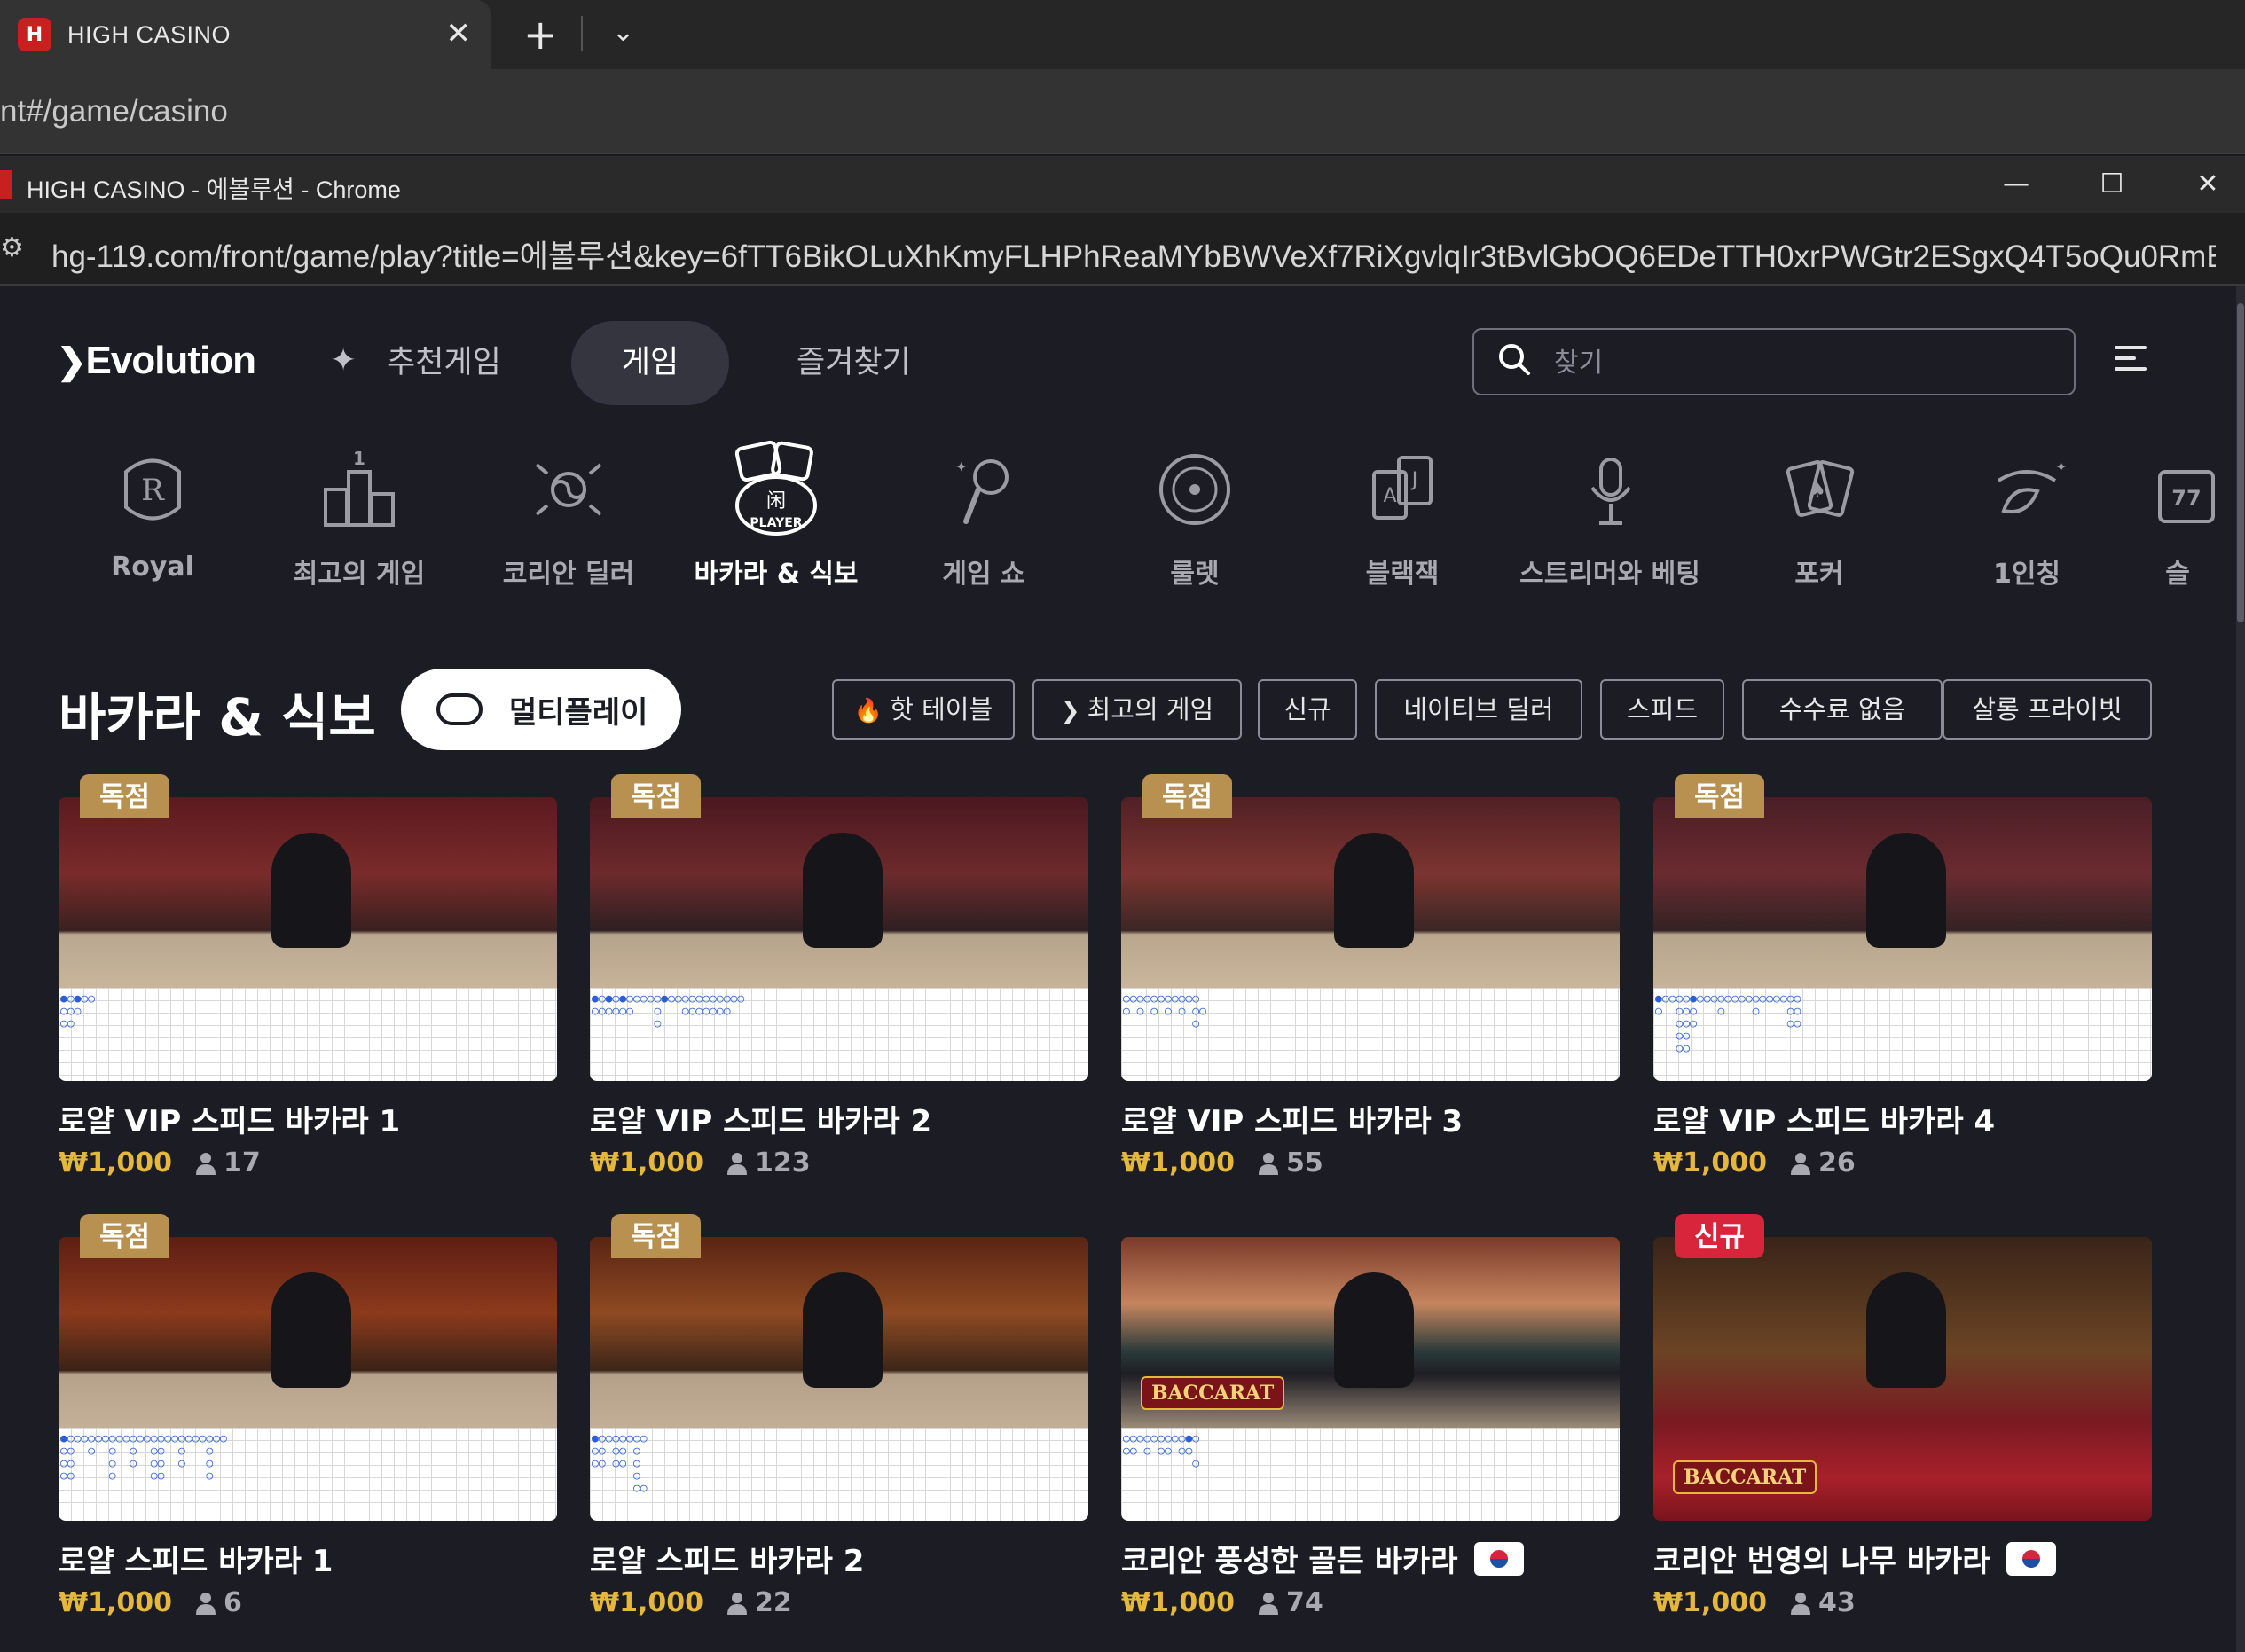  What do you see at coordinates (776, 525) in the screenshot?
I see `category-dice-player: 闲 PLAYER 바카라 & 식보` at bounding box center [776, 525].